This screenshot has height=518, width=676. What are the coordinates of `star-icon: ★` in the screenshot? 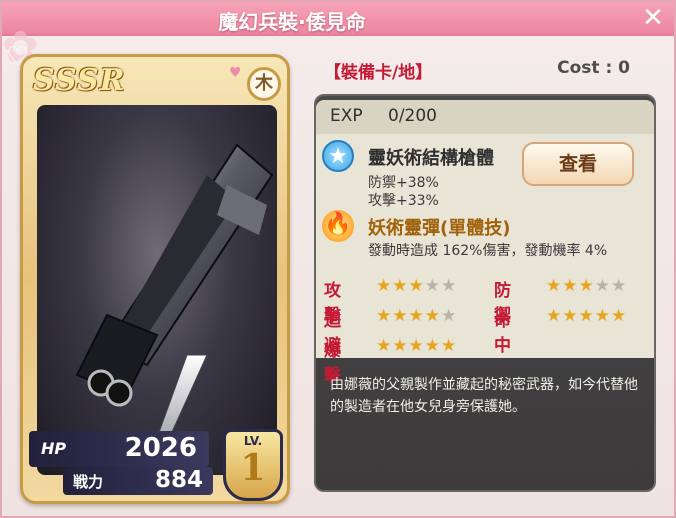 It's located at (338, 156).